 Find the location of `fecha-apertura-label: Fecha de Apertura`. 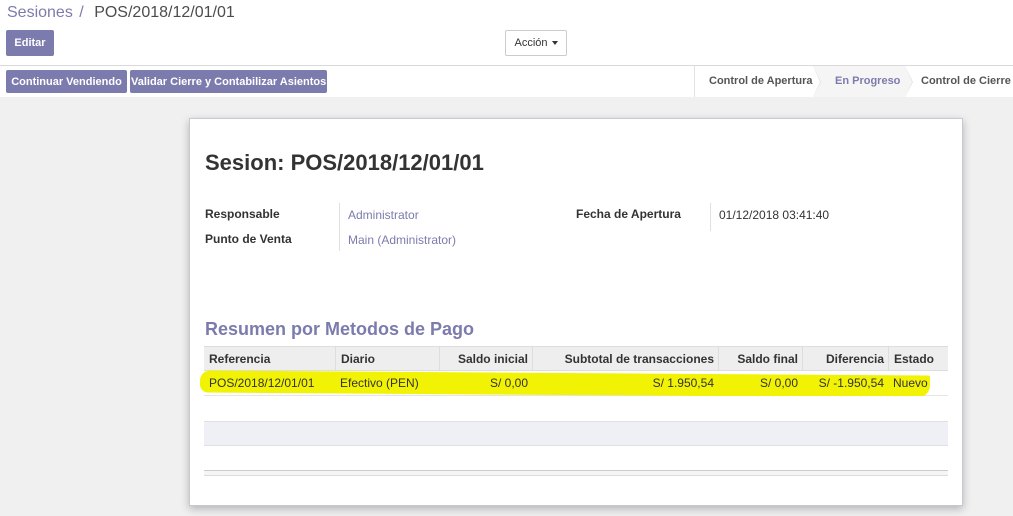

fecha-apertura-label: Fecha de Apertura is located at coordinates (628, 214).